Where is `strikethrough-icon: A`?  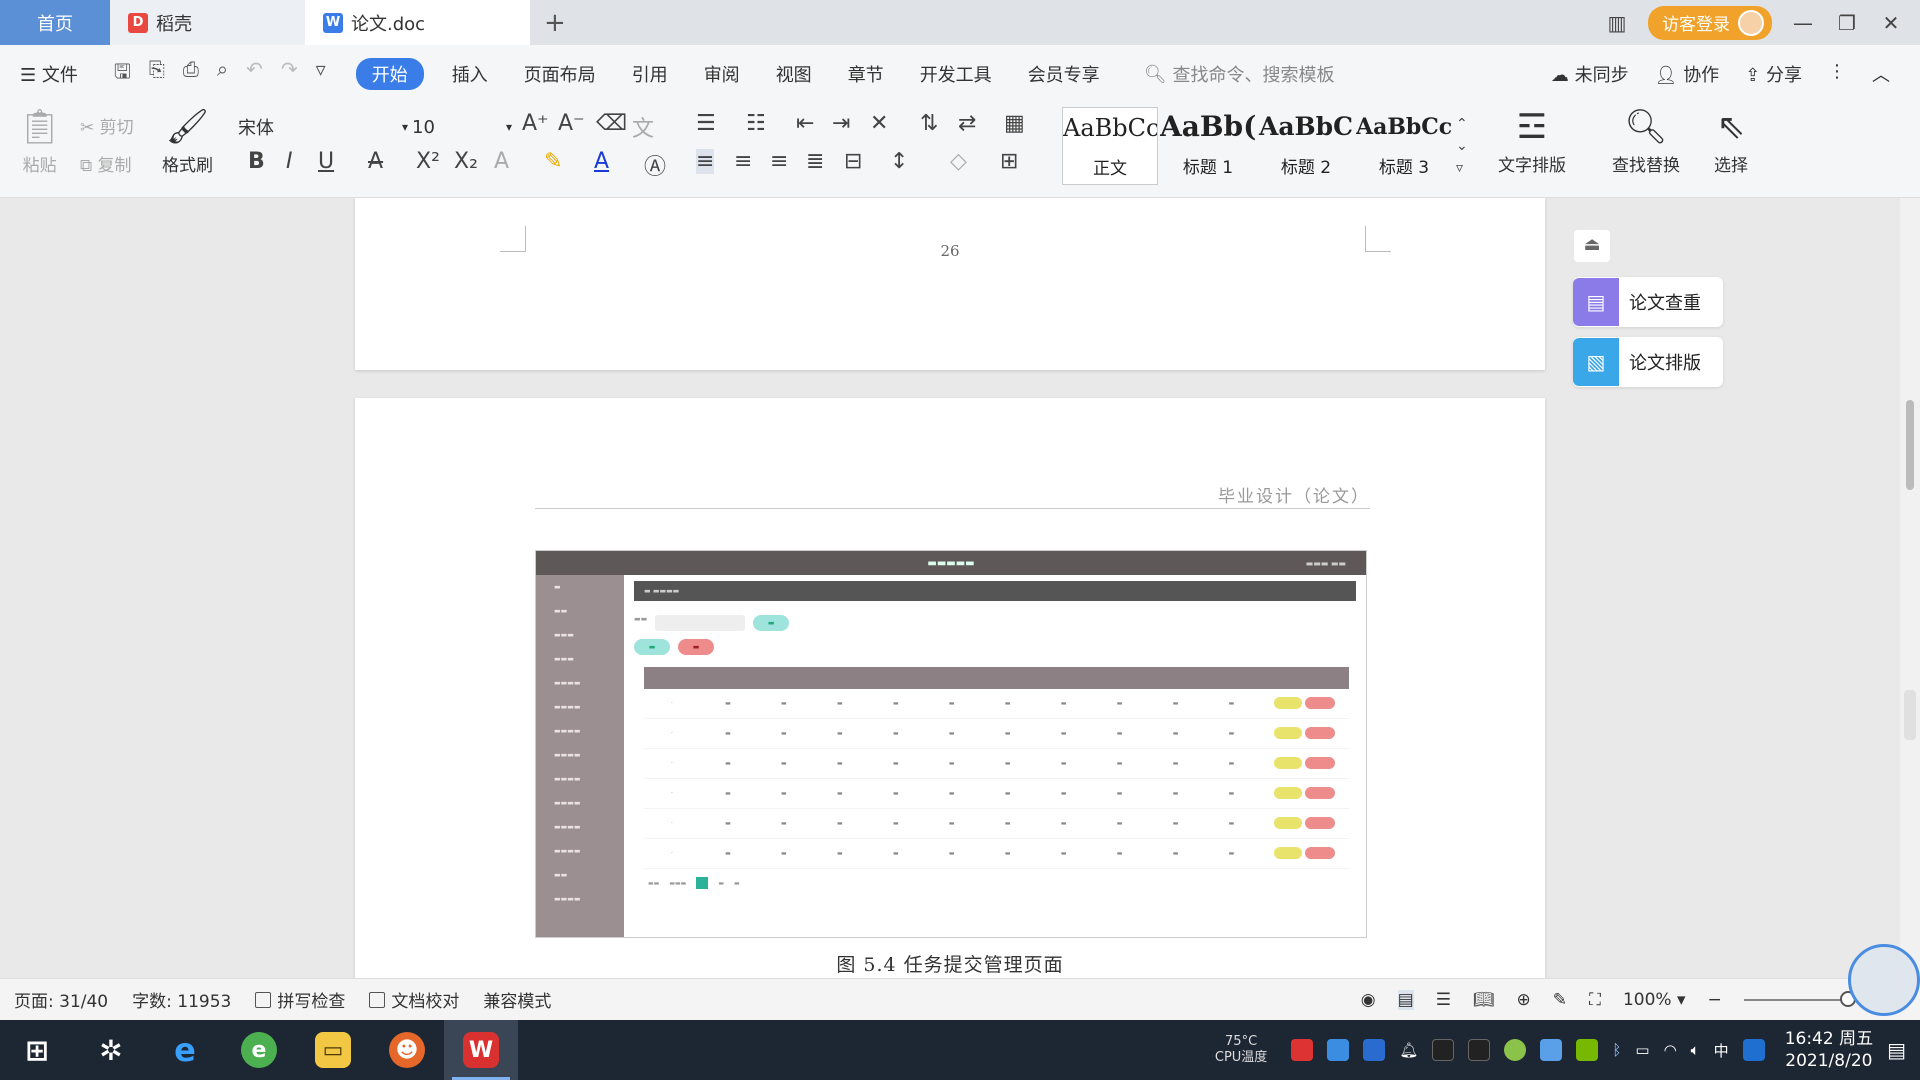
strikethrough-icon: A is located at coordinates (375, 161).